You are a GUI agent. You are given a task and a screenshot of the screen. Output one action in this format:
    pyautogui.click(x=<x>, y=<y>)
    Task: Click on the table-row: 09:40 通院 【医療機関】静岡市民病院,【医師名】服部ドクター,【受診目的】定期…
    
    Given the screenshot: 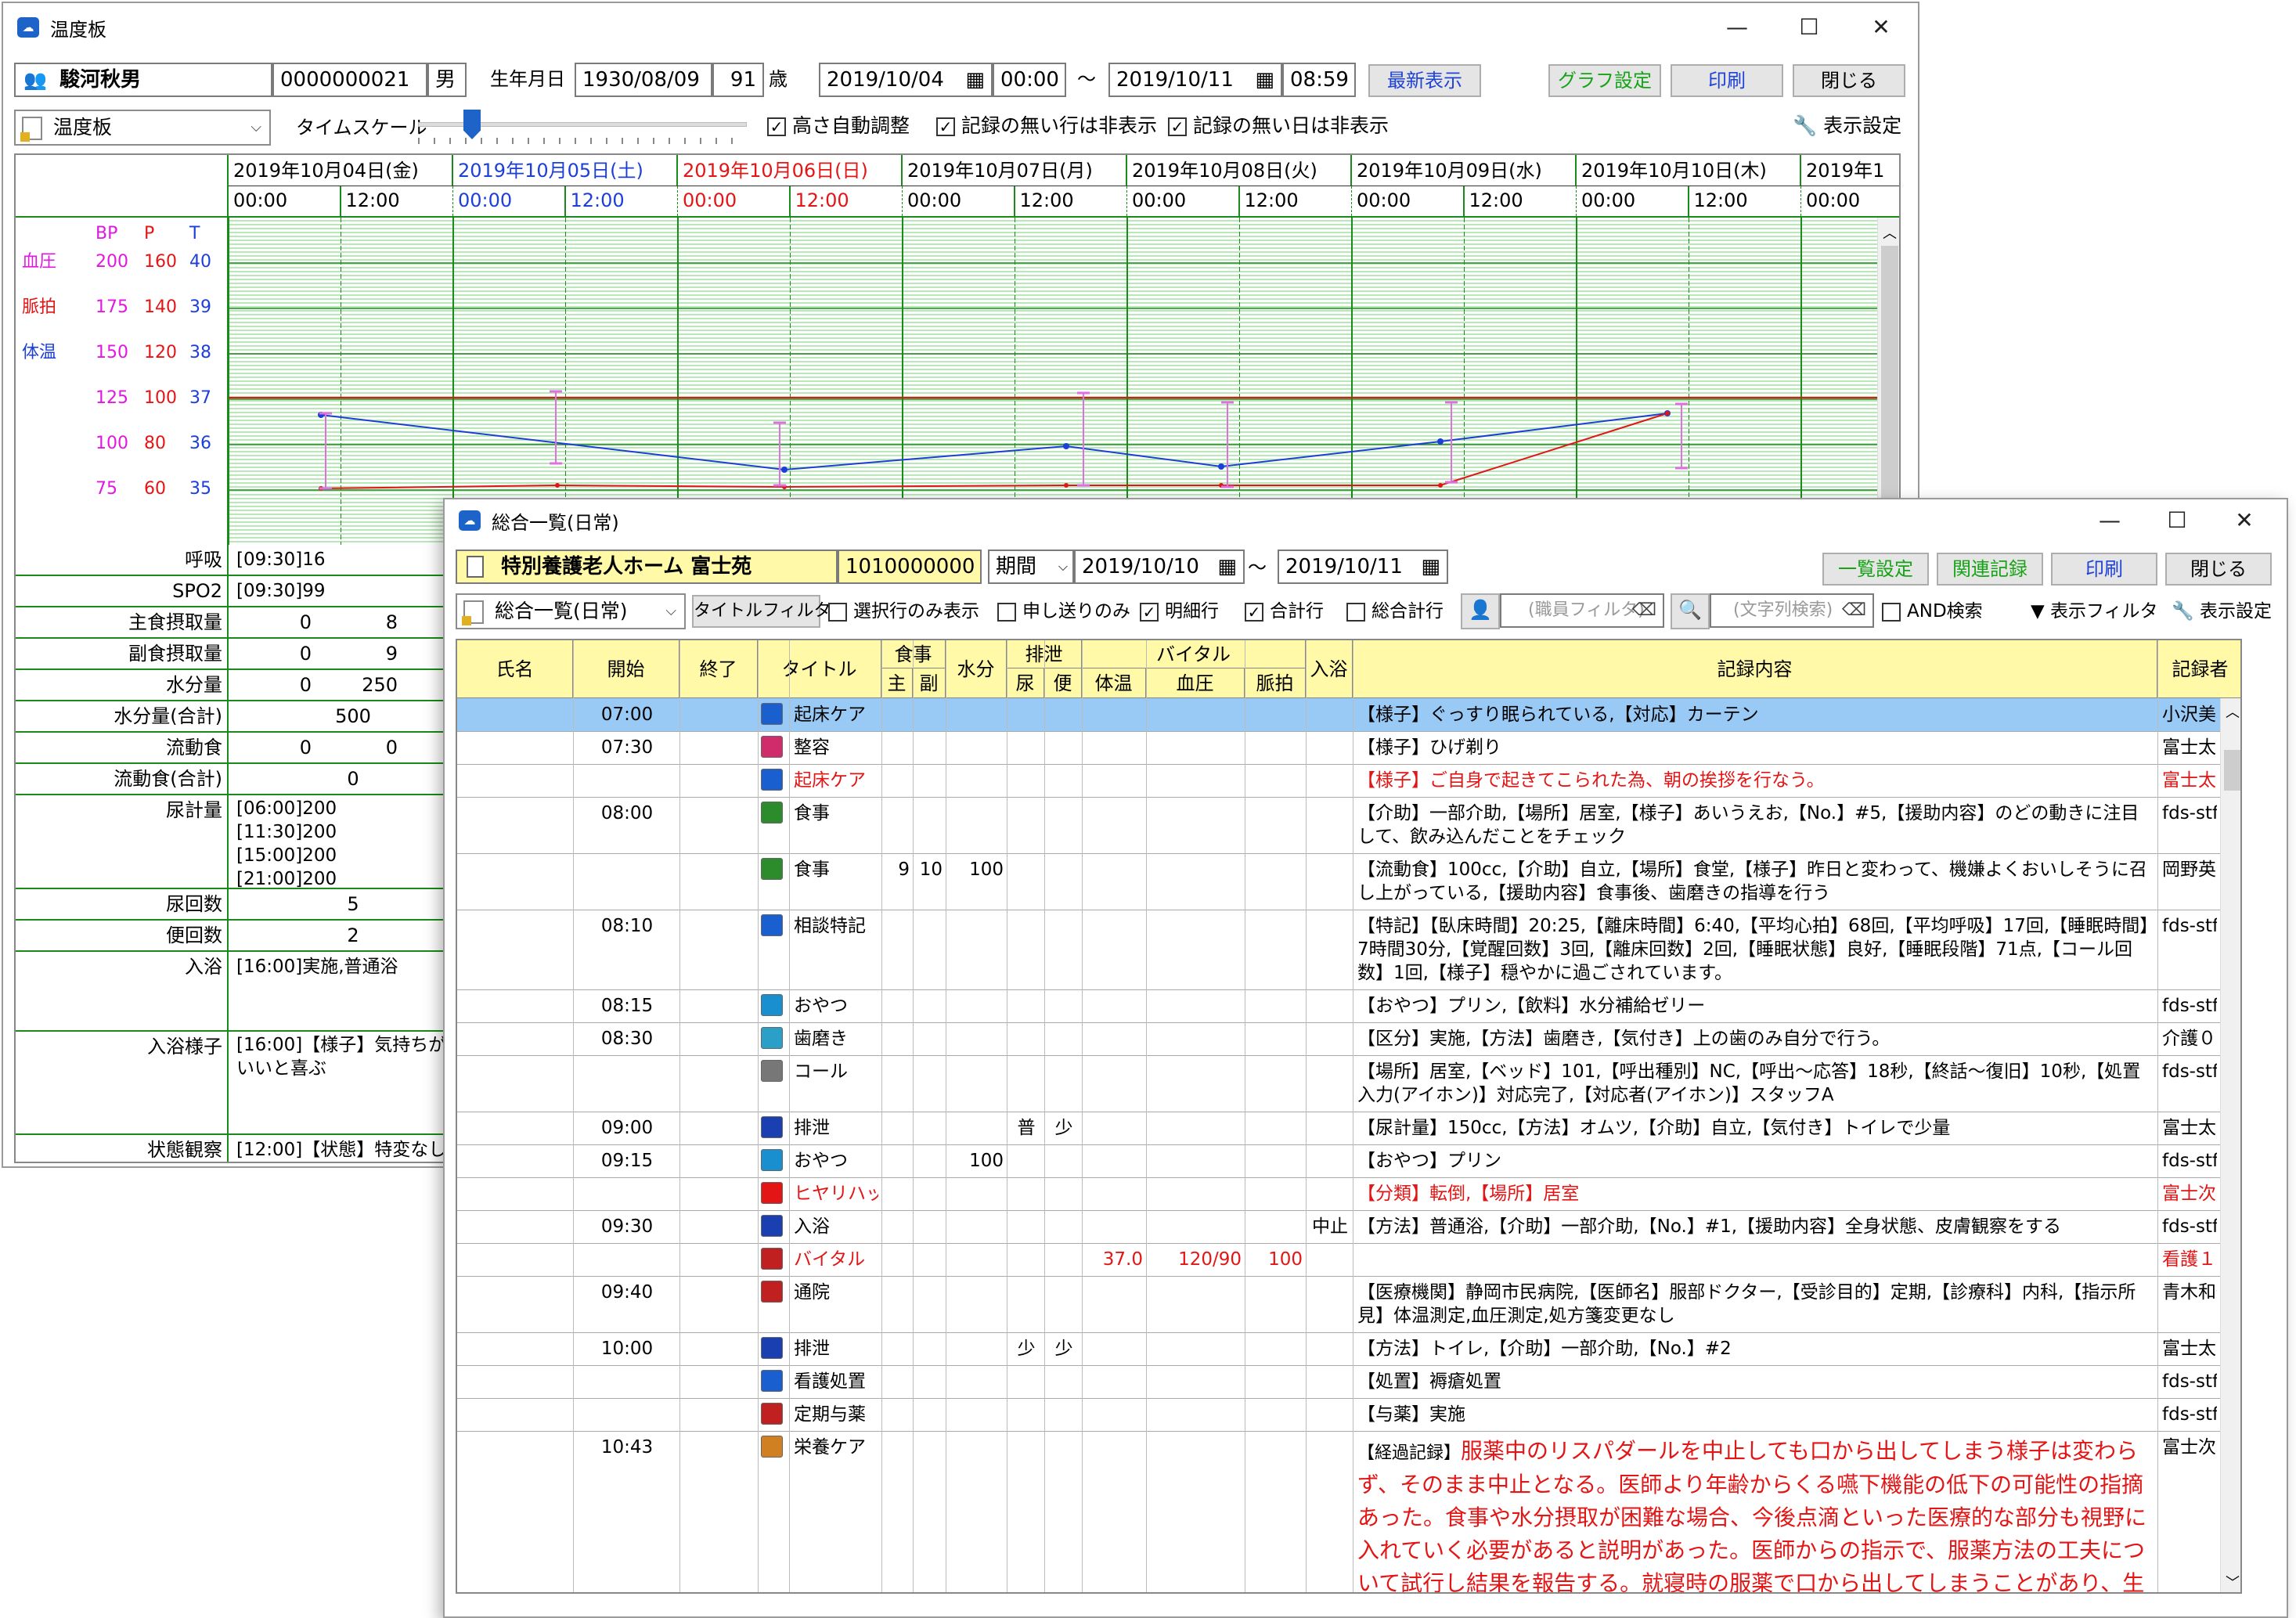 What is the action you would take?
    pyautogui.click(x=1338, y=1304)
    